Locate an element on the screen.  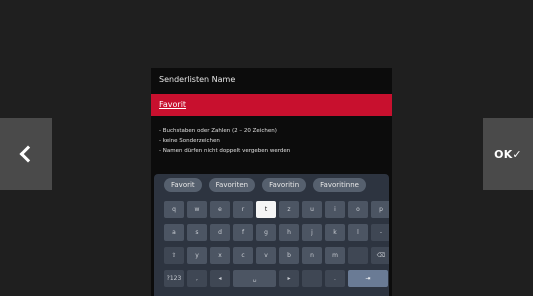
key-p: p is located at coordinates (380, 209).